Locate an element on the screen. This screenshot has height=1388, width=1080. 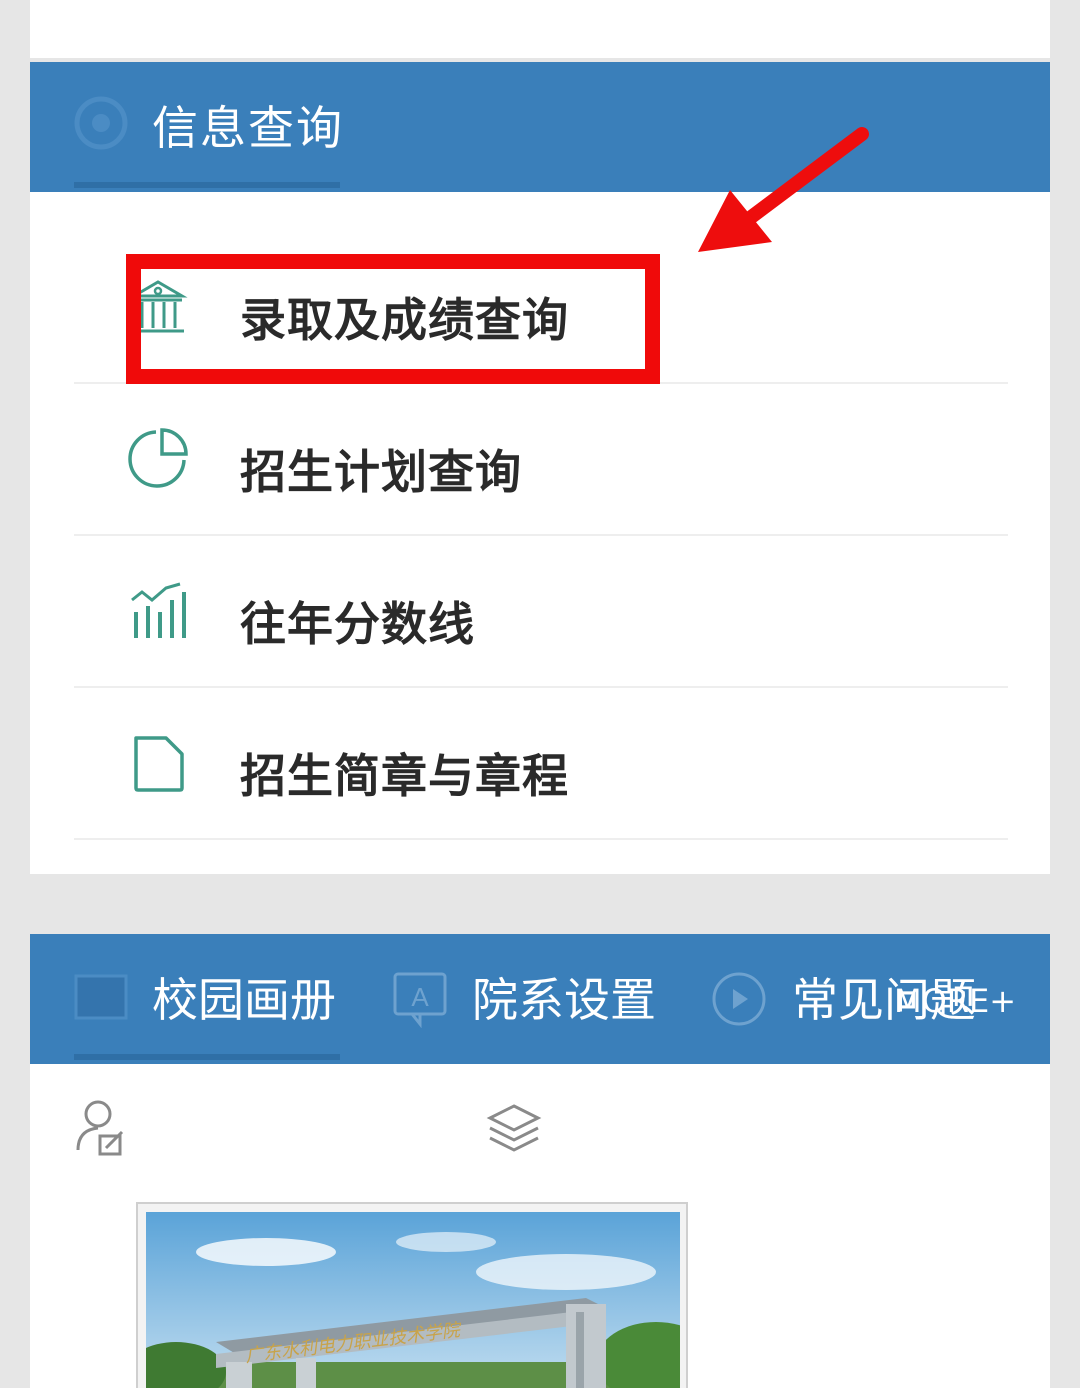
font-icon: A is located at coordinates (420, 1000).